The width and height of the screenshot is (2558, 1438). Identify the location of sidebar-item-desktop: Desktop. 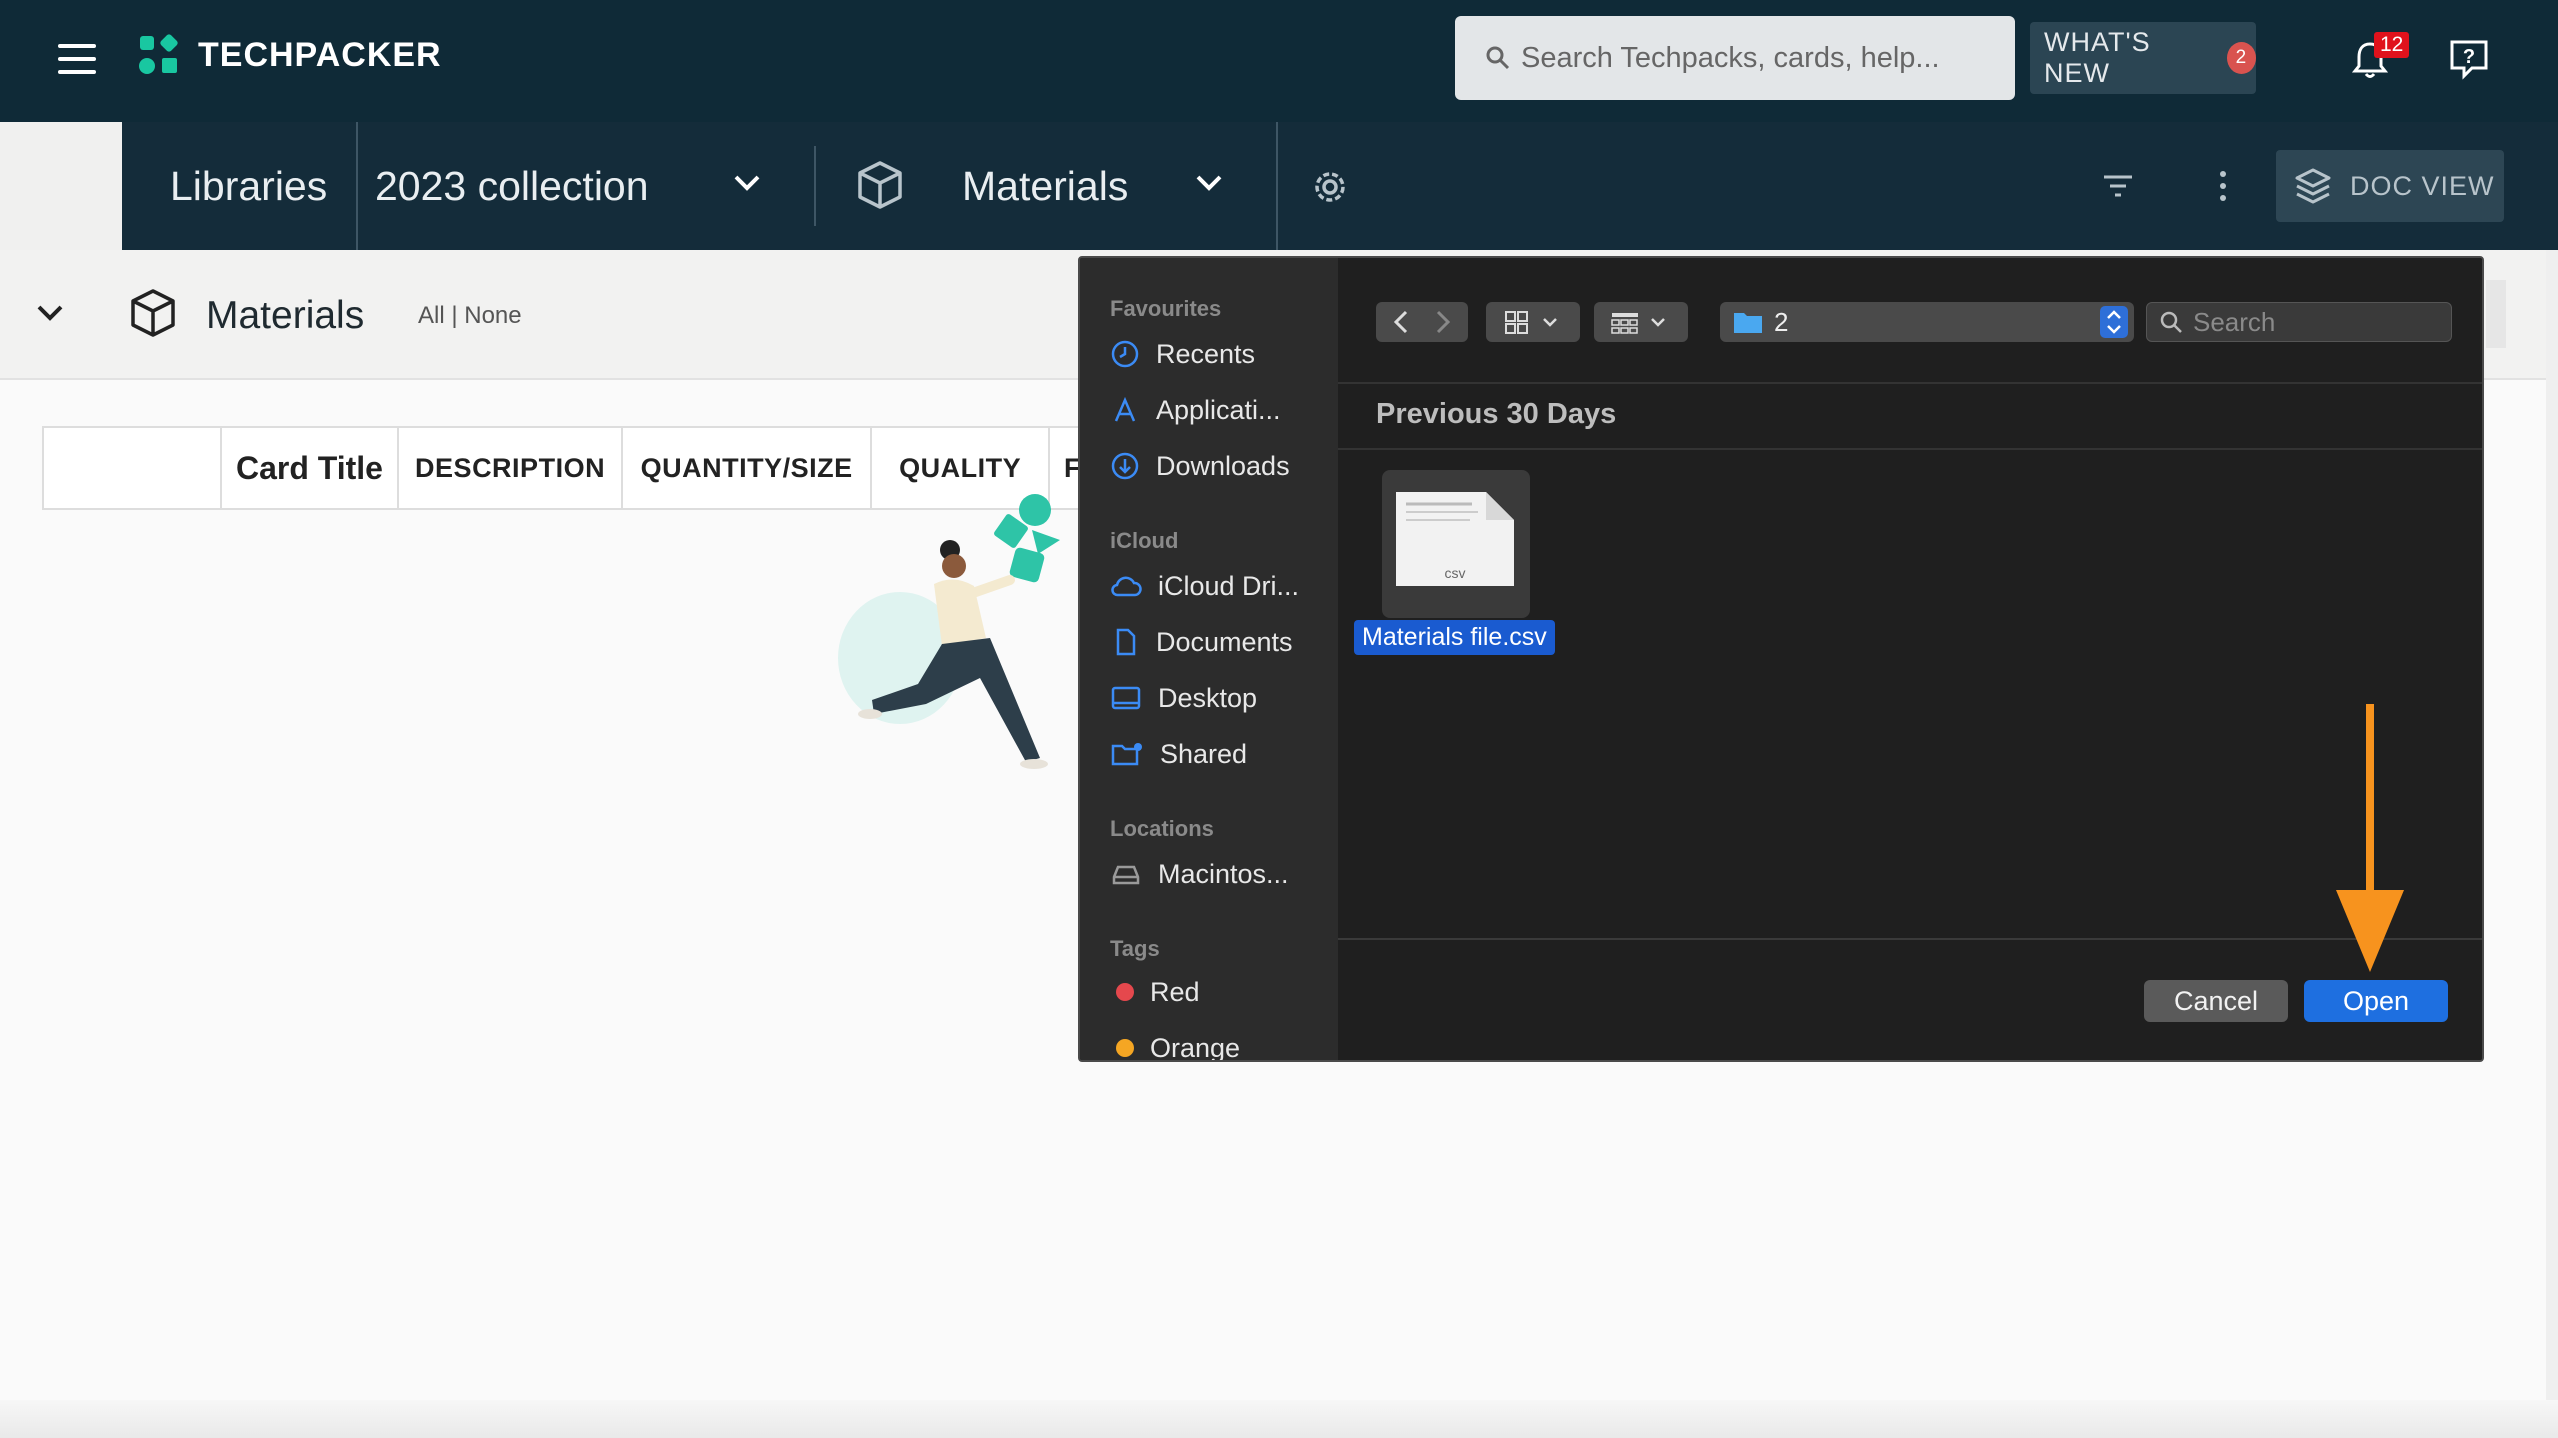
(1183, 698).